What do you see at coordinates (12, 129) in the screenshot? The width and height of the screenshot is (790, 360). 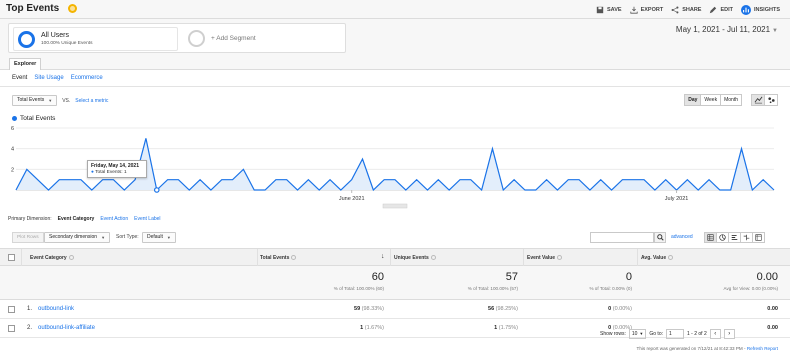 I see `y-tick-label: 6` at bounding box center [12, 129].